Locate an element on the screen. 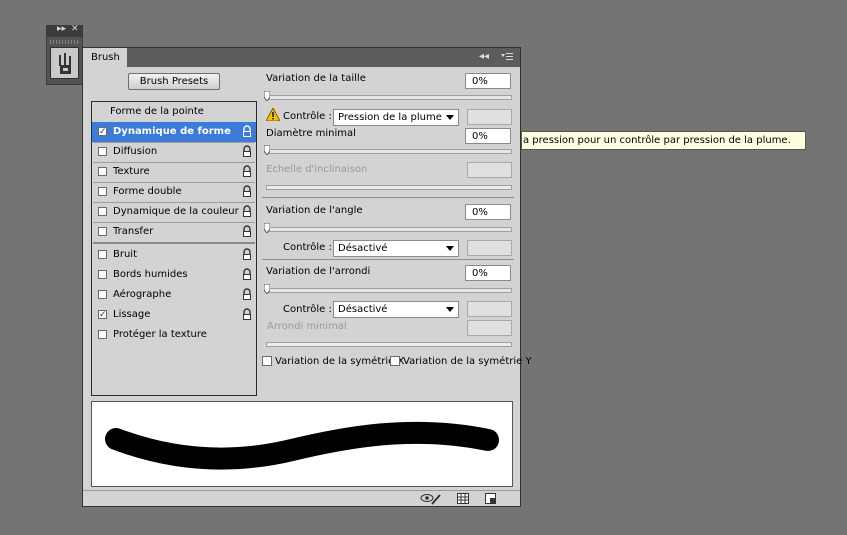 This screenshot has width=847, height=535. list-item-label: Dynamique de la couleur is located at coordinates (176, 211).